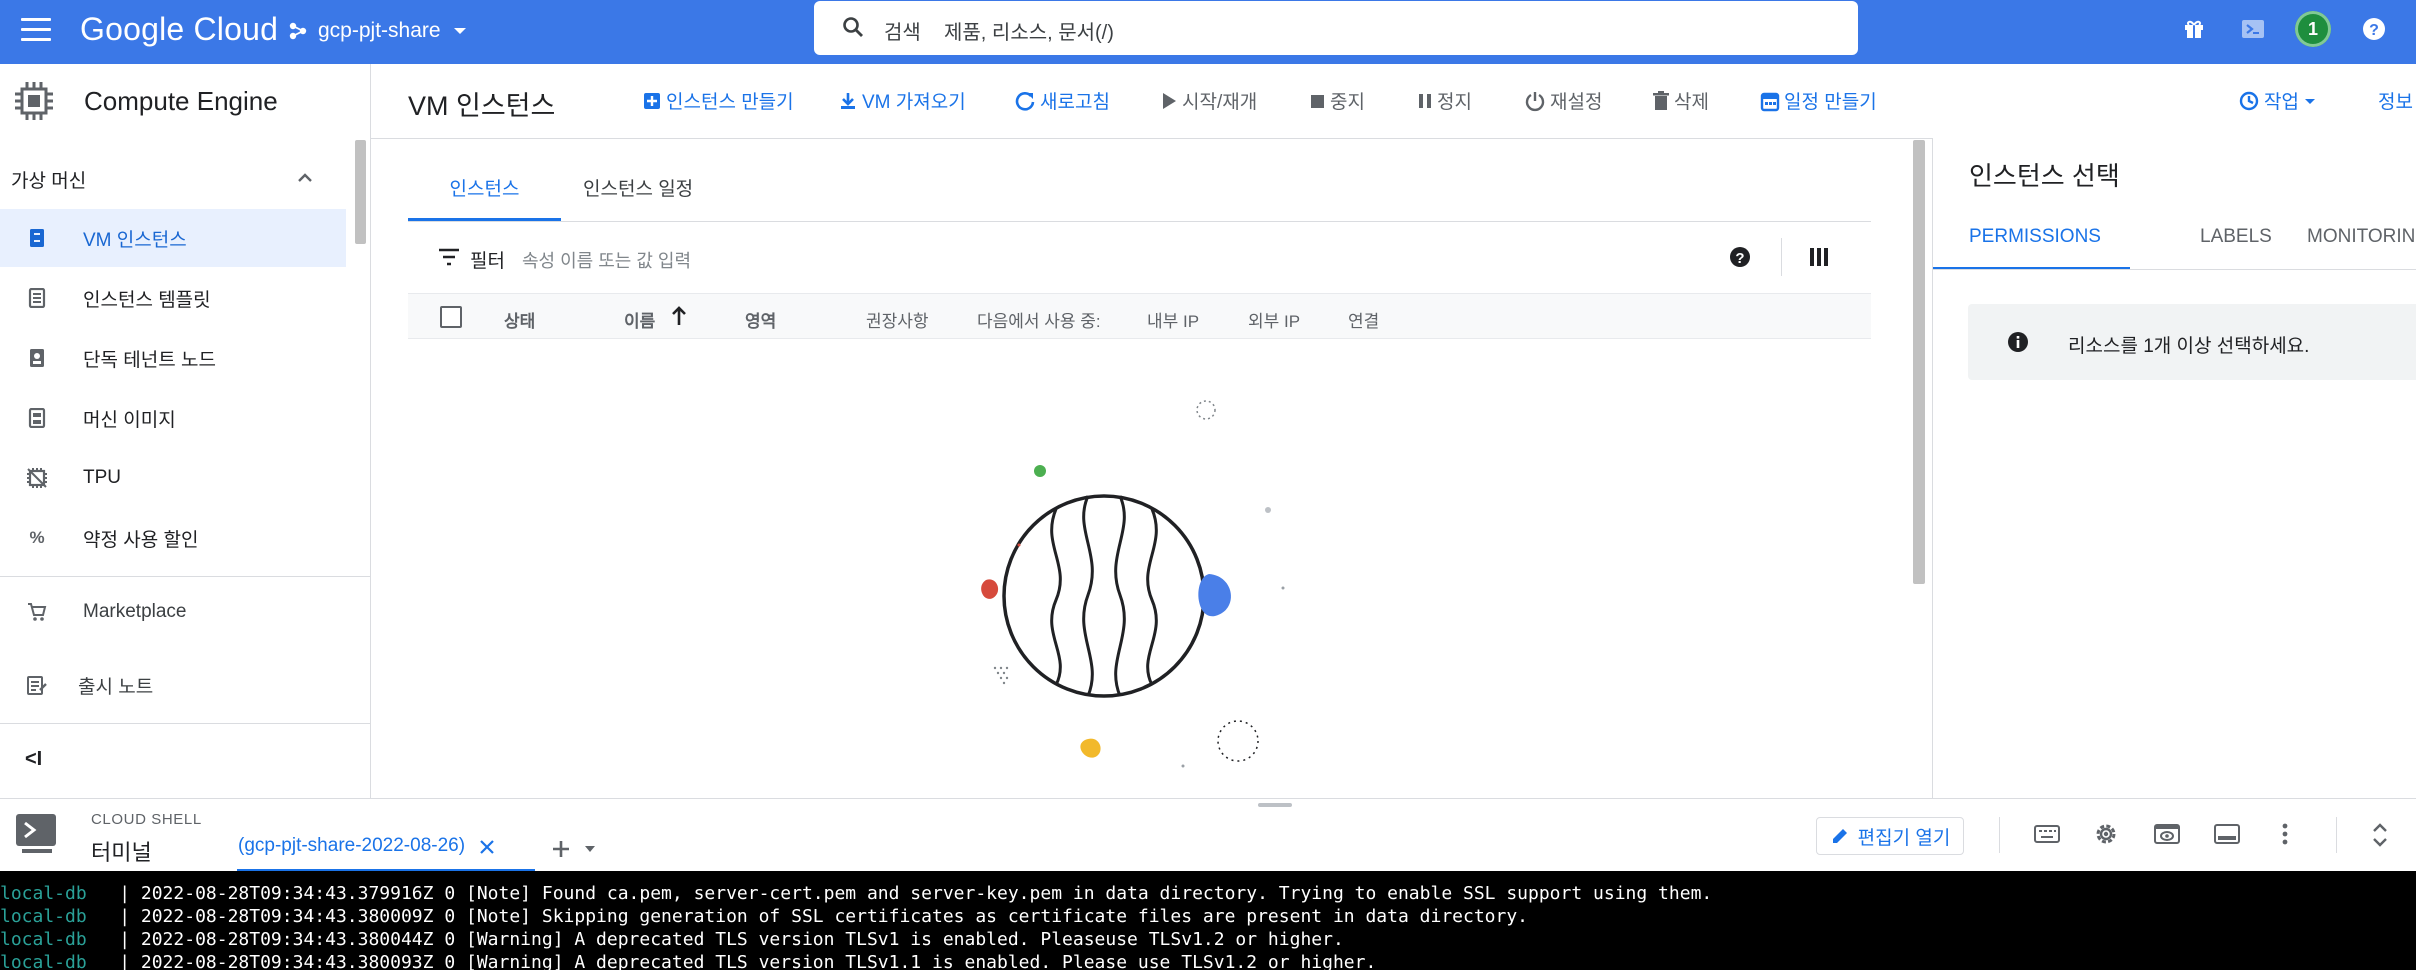 Image resolution: width=2416 pixels, height=970 pixels. Describe the element at coordinates (2285, 834) in the screenshot. I see `more-vert-icon` at that location.